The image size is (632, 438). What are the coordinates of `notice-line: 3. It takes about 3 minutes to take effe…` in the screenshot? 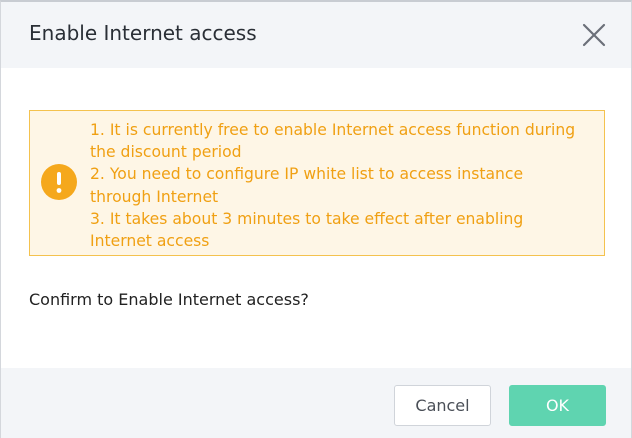 It's located at (307, 218).